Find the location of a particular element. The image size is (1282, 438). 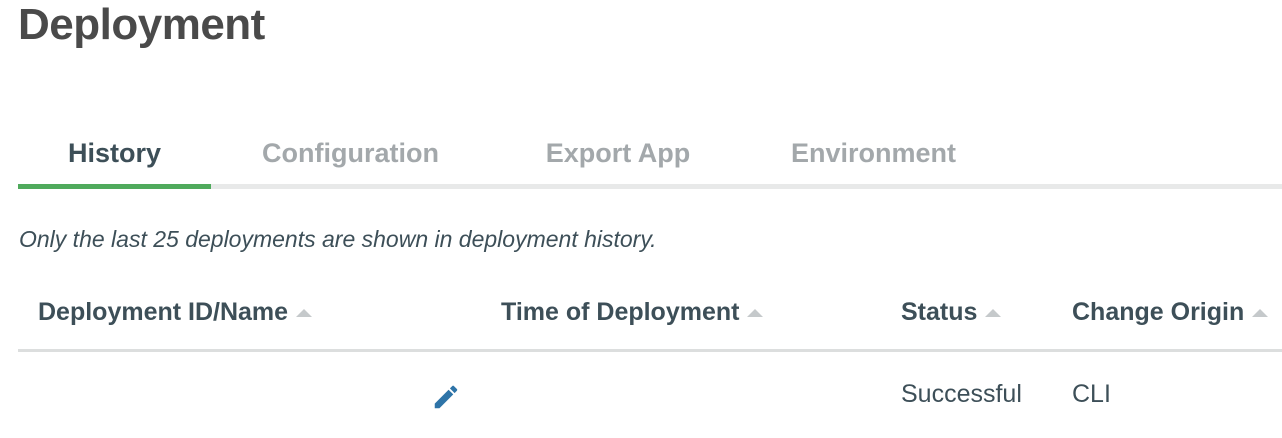

column-header-deployment-id: Deployment ID/Name is located at coordinates (175, 312).